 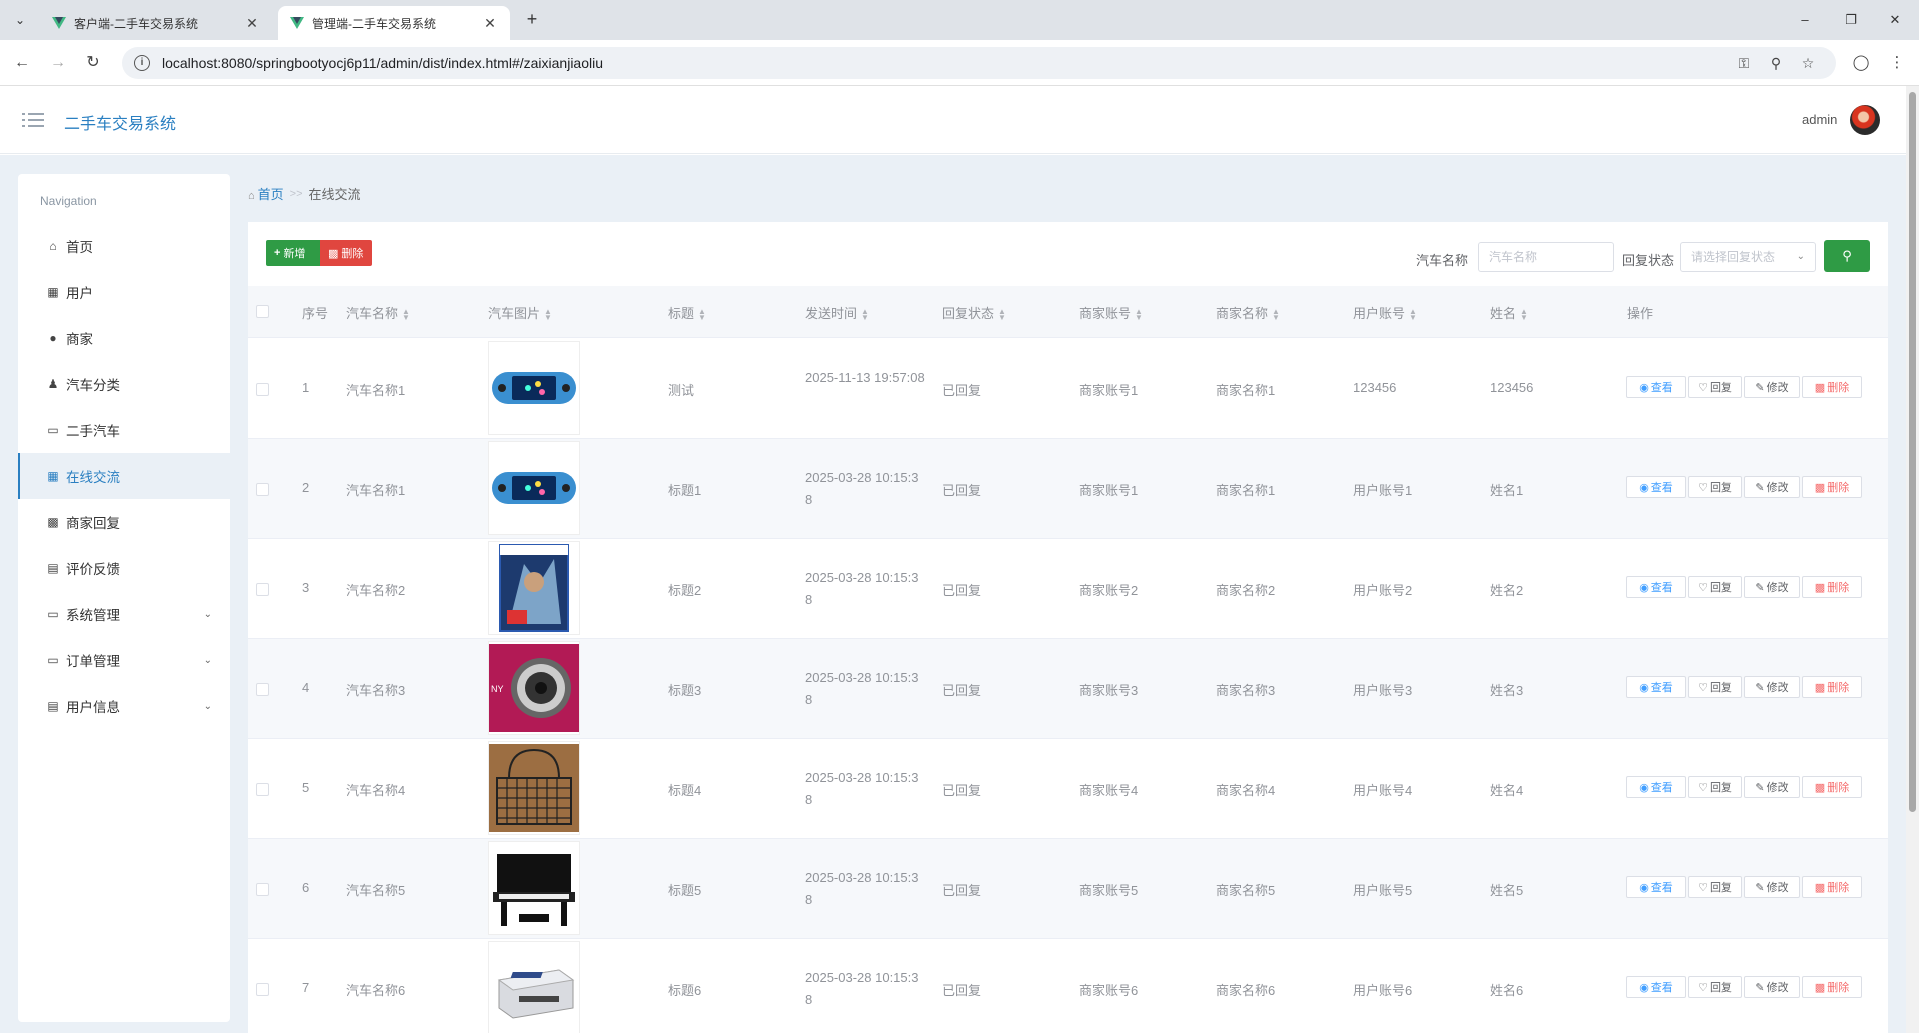 What do you see at coordinates (124, 292) in the screenshot?
I see `sidebar-item-users: ▦ 用户` at bounding box center [124, 292].